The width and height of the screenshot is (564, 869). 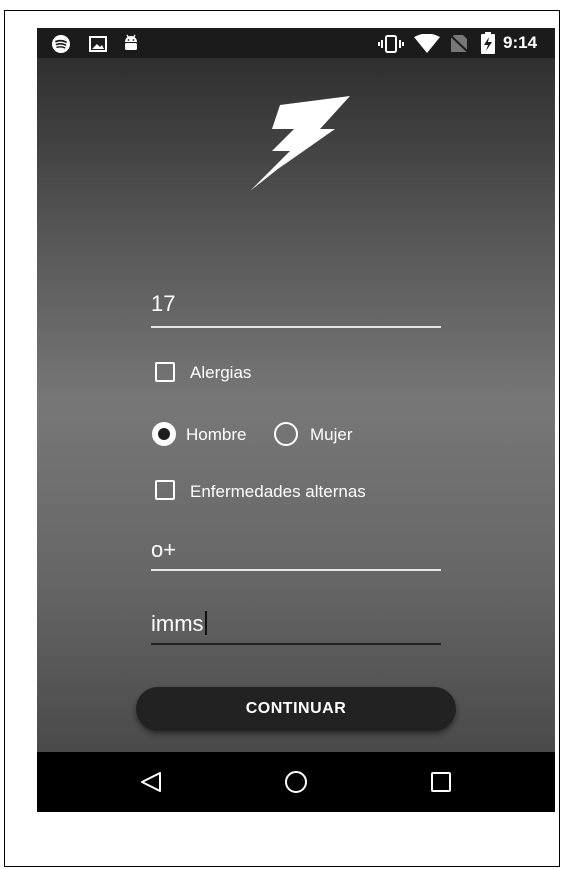 What do you see at coordinates (427, 43) in the screenshot?
I see `wifi-icon` at bounding box center [427, 43].